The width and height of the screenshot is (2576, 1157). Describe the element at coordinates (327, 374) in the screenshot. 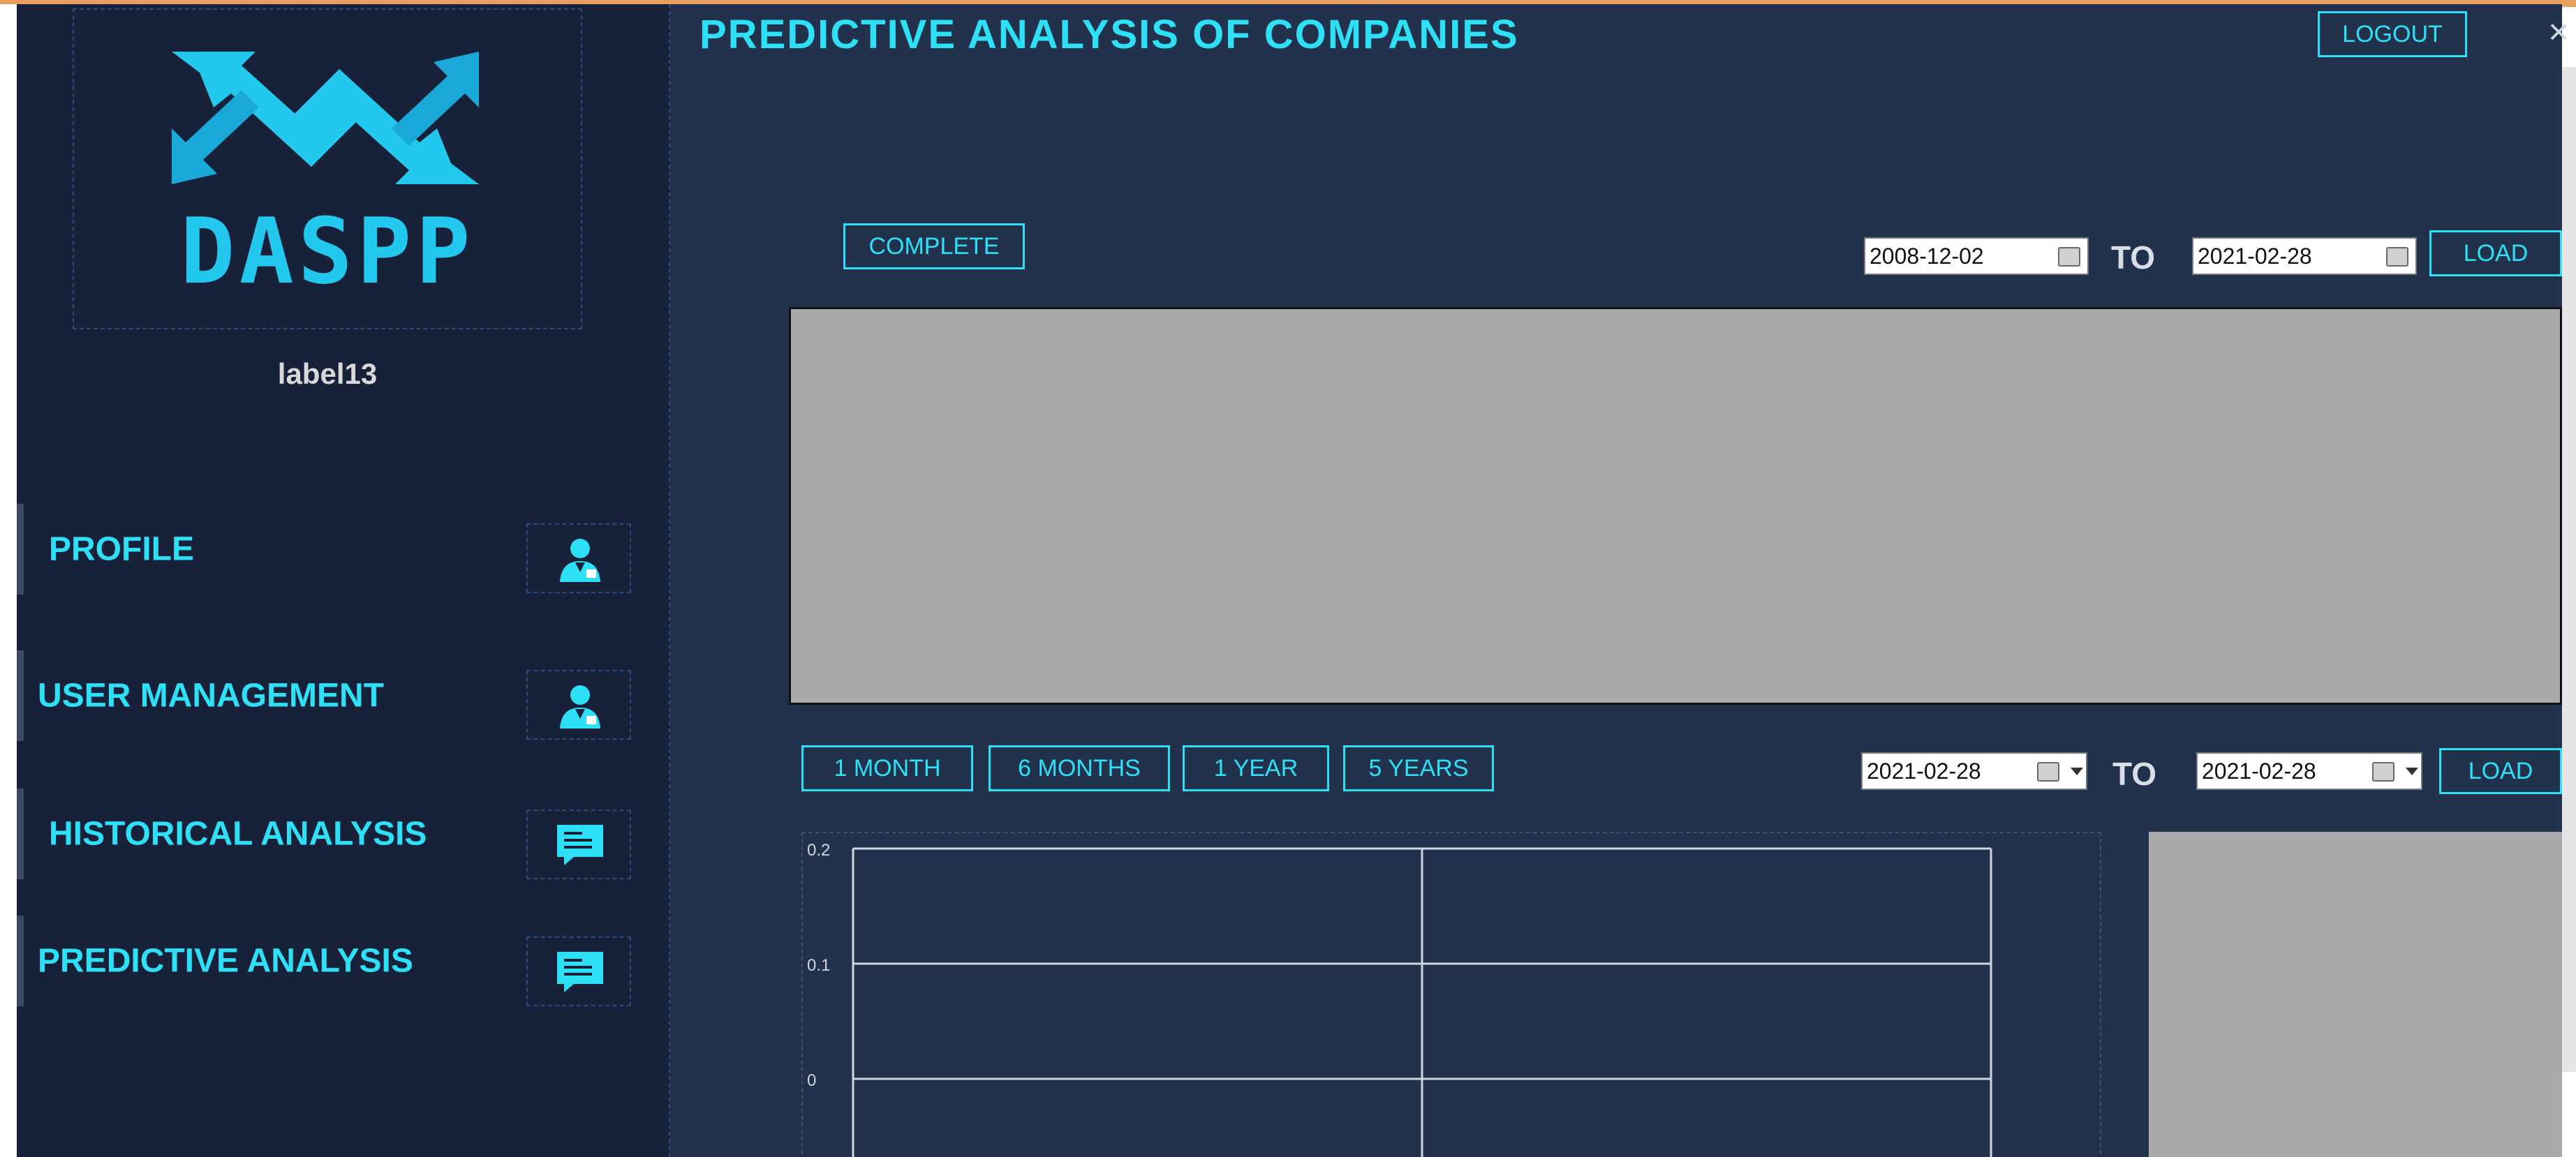

I see `user-name-label: label13` at that location.